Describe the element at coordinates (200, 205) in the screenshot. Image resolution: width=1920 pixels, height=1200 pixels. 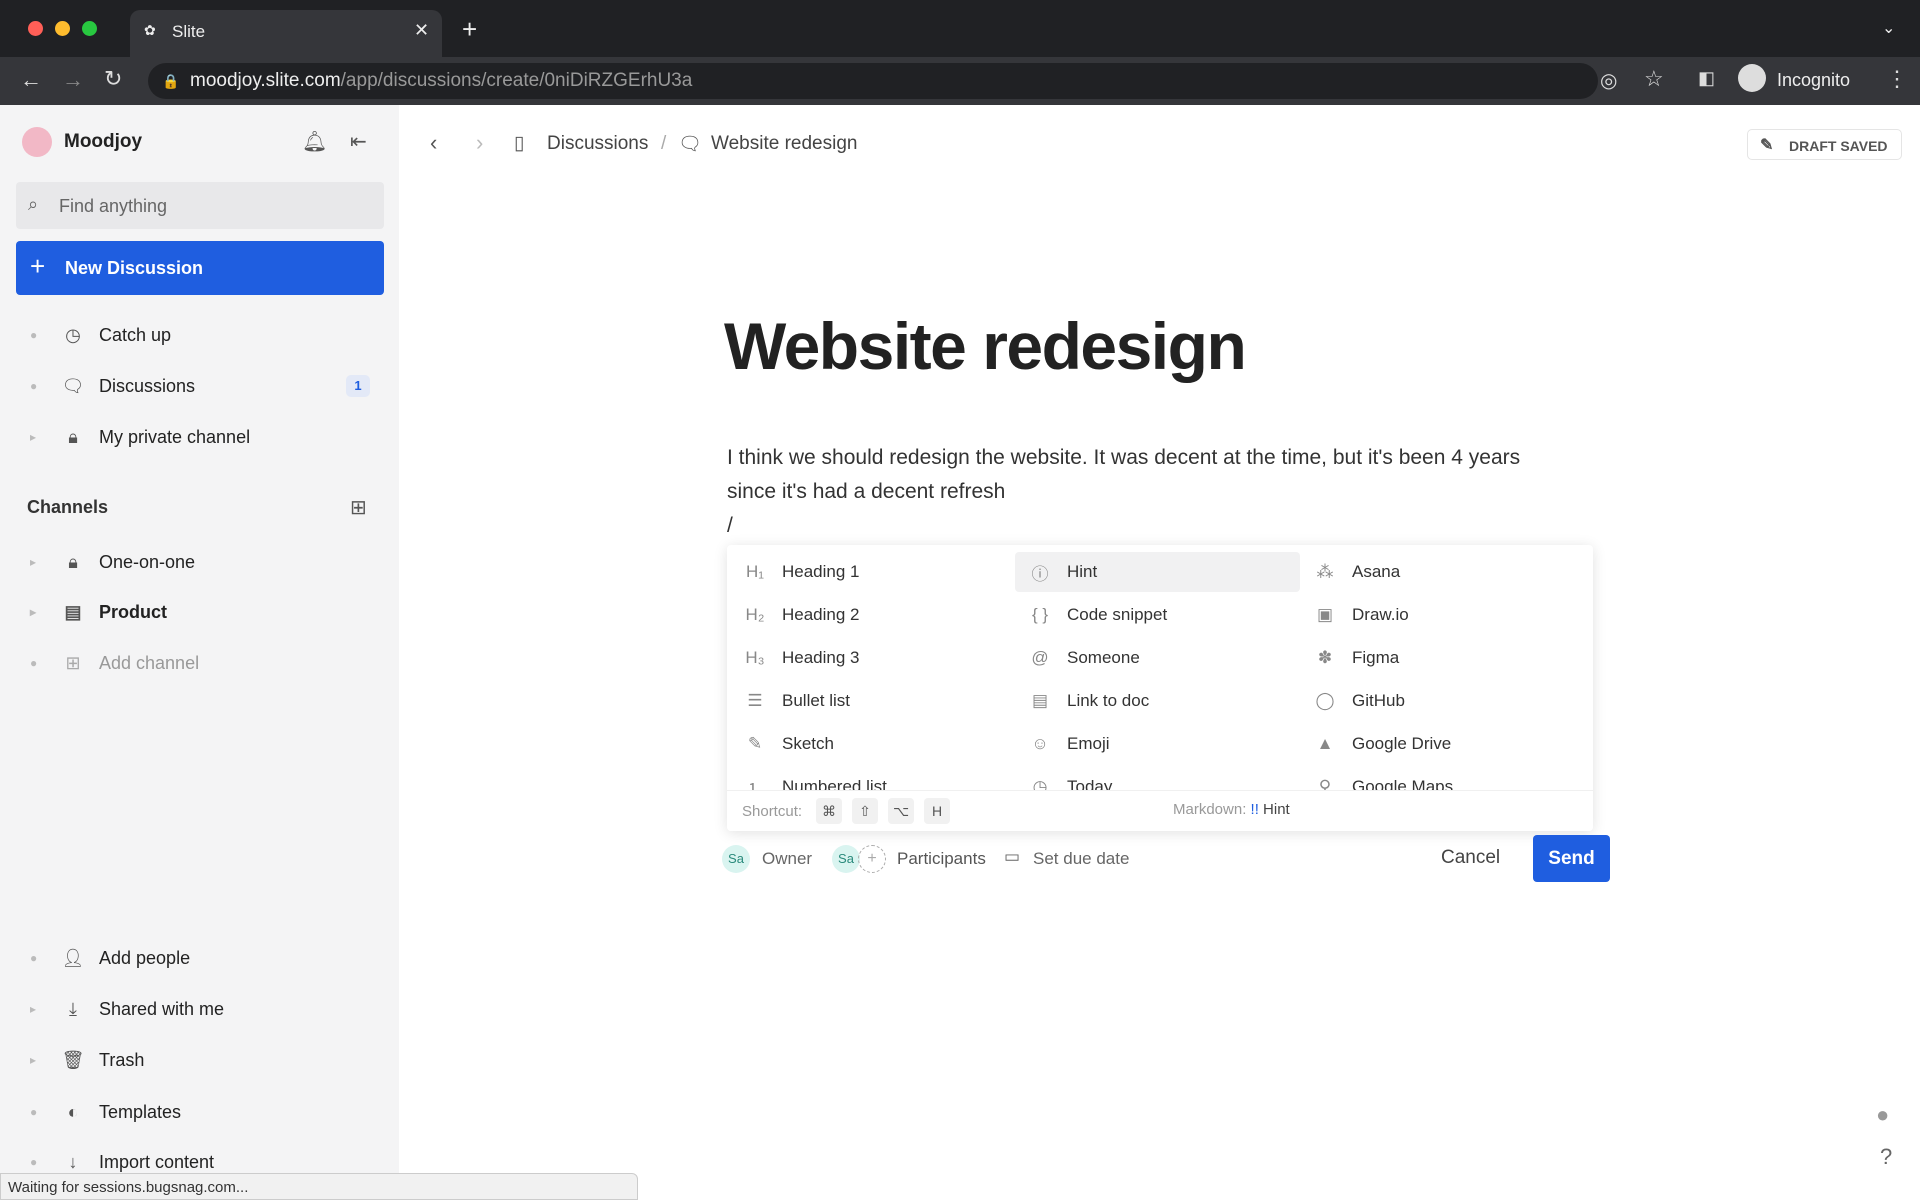
I see `search-input: ⌕ Find anything` at that location.